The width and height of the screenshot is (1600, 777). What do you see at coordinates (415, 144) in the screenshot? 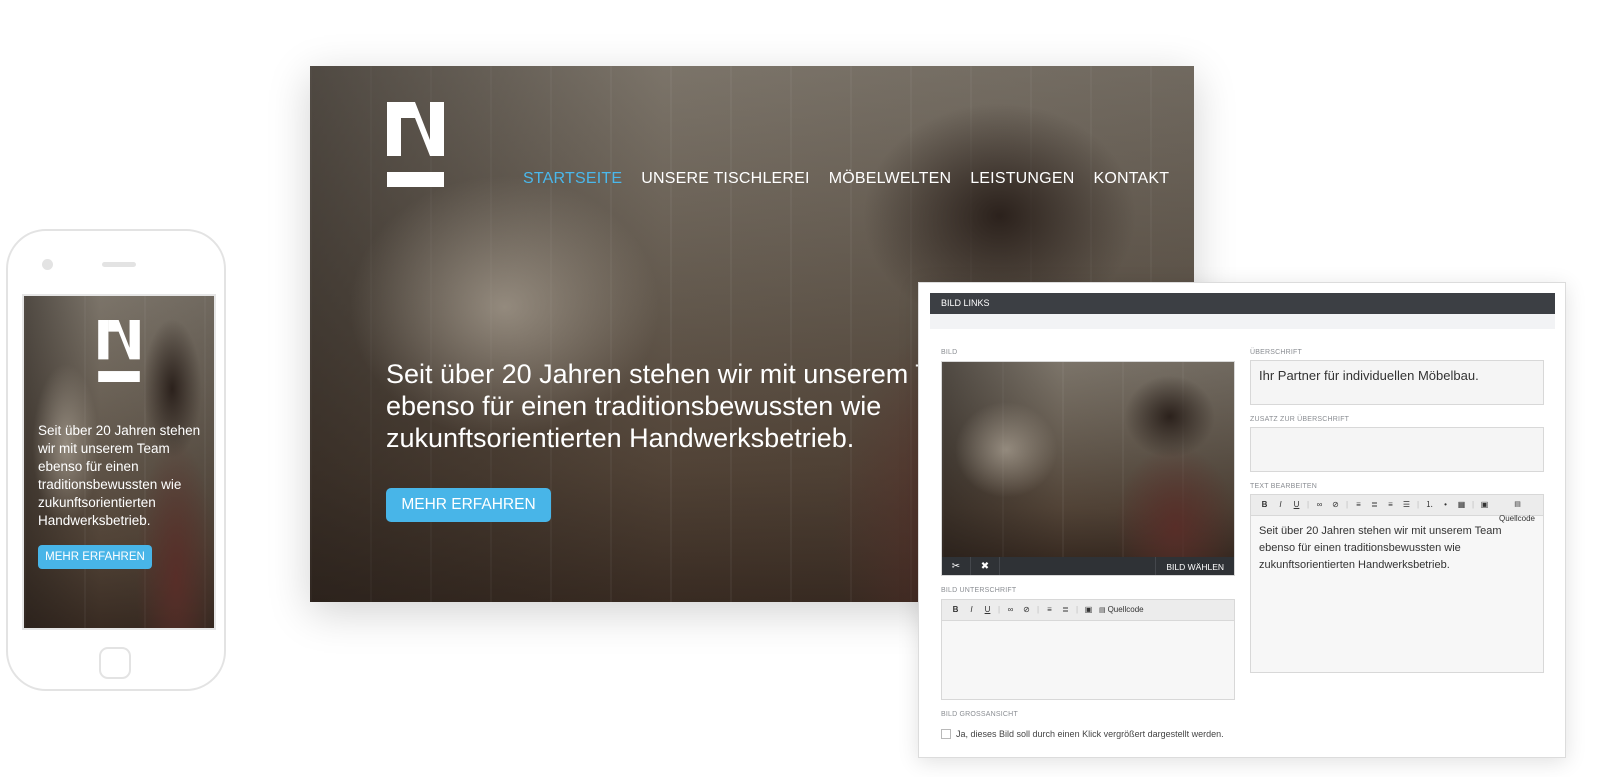
I see `site-logo-icon` at bounding box center [415, 144].